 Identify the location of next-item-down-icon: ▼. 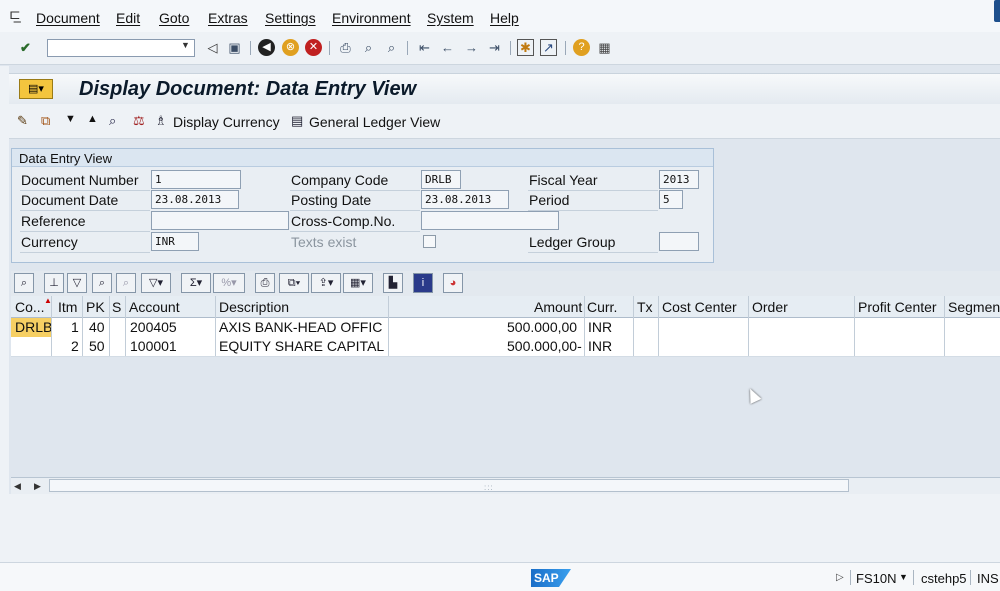
(70, 119).